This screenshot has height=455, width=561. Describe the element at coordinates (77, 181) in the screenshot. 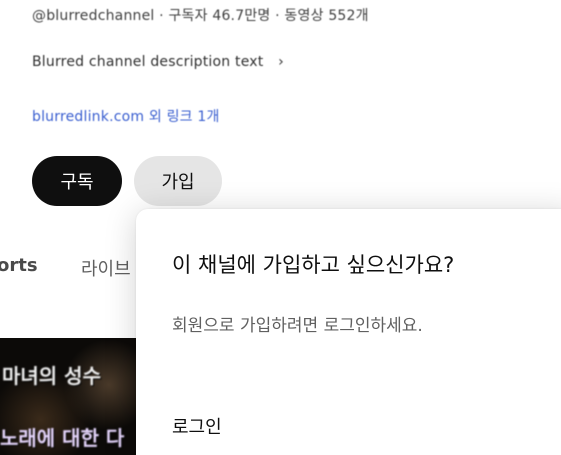

I see `subscribe-button: 구독` at that location.